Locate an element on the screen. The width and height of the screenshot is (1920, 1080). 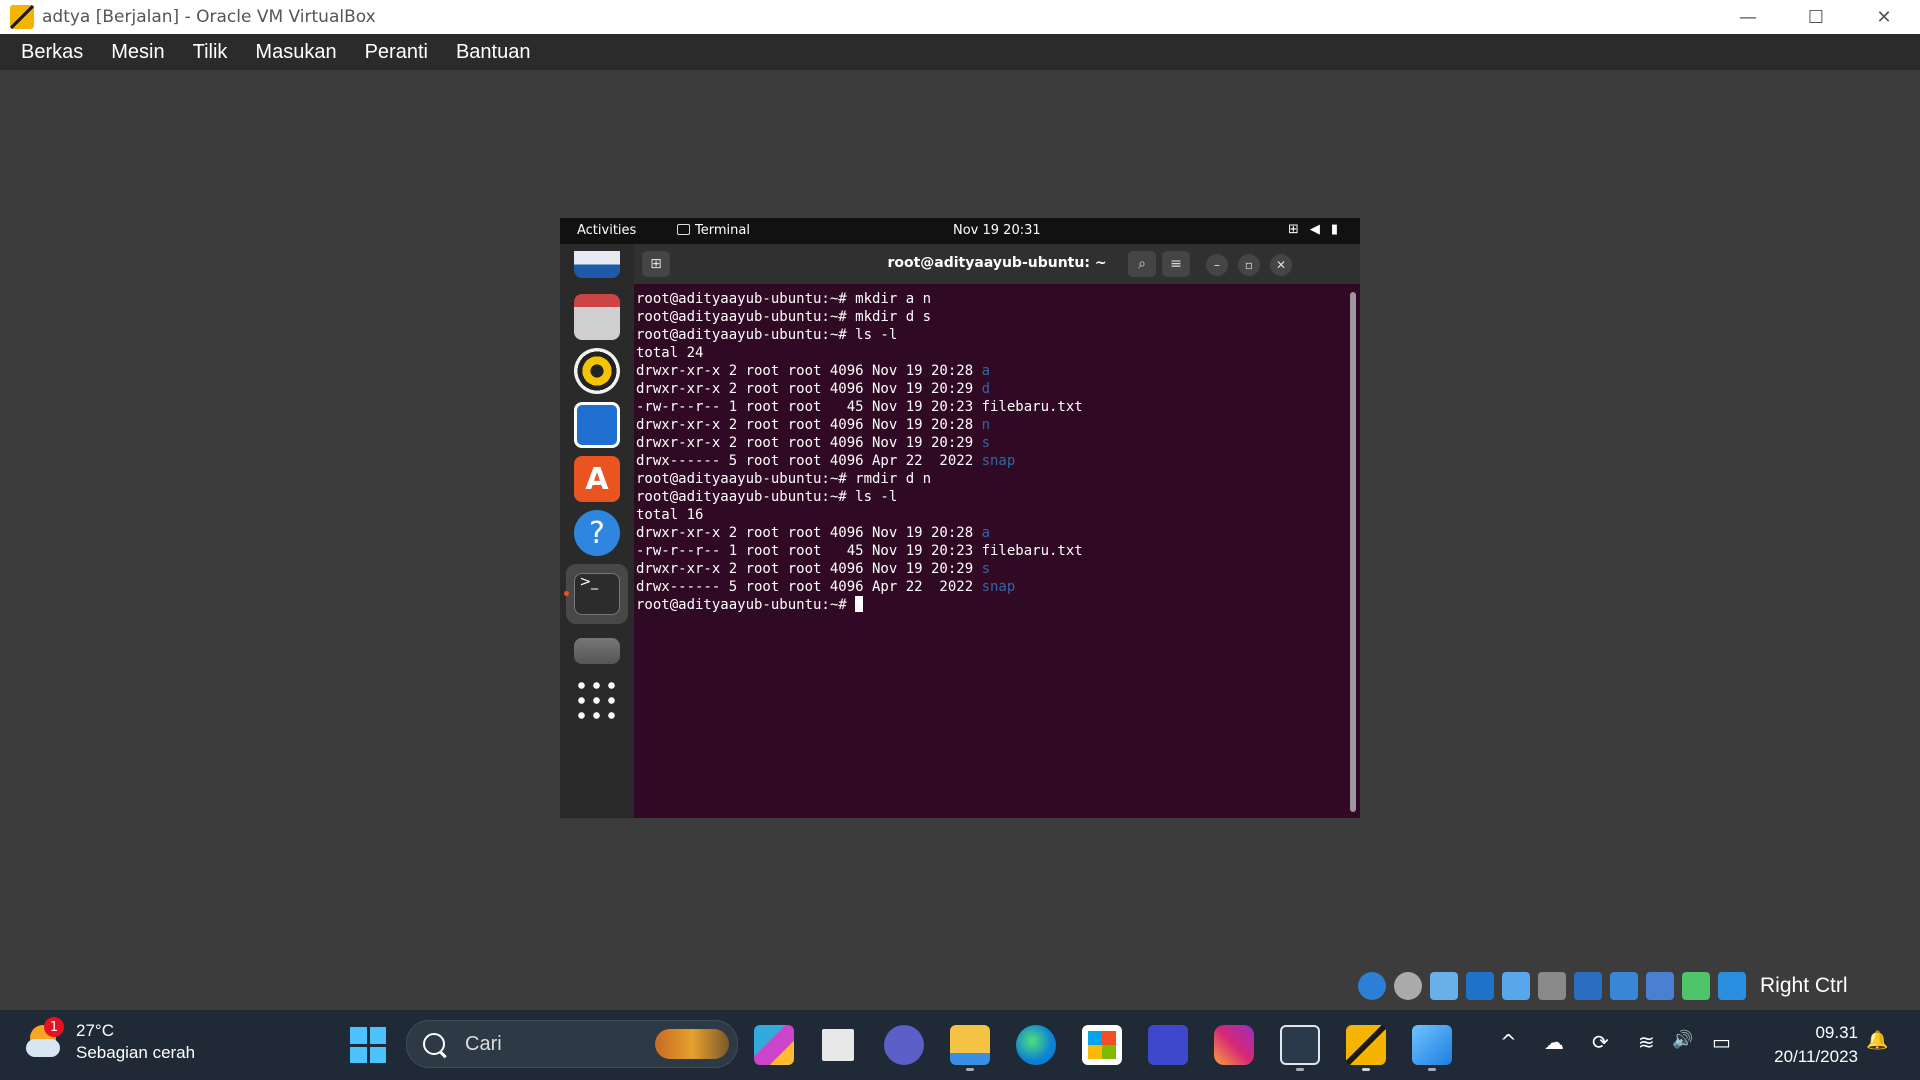
weather-badge: 1 is located at coordinates (54, 1027).